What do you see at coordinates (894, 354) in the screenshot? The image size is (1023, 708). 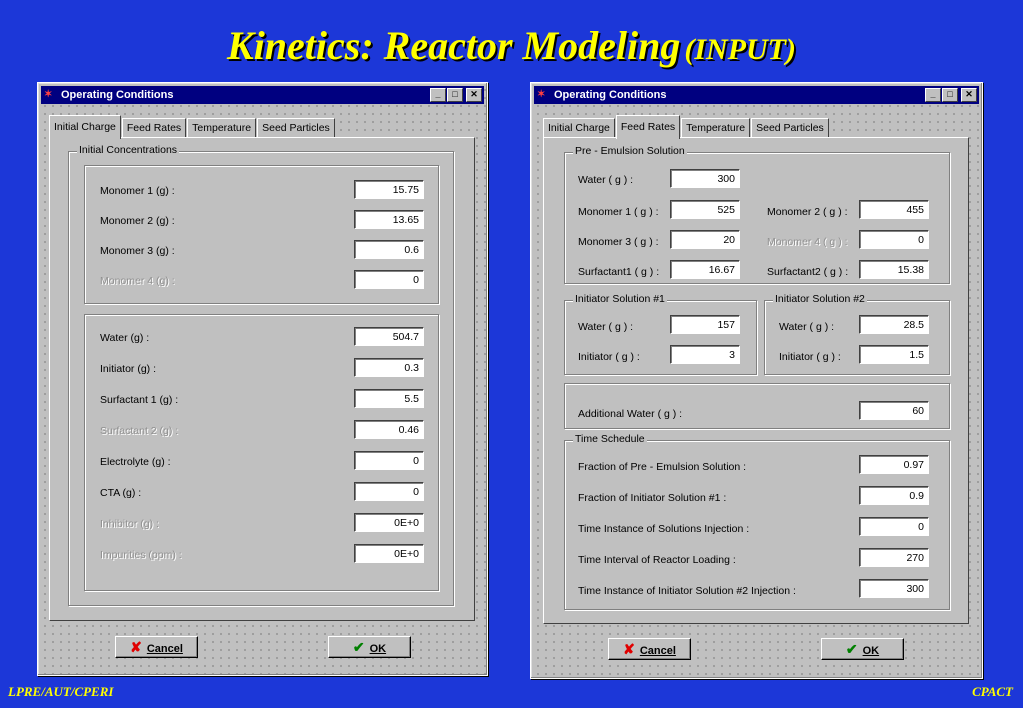 I see `init2-initiator-input: 1.5` at bounding box center [894, 354].